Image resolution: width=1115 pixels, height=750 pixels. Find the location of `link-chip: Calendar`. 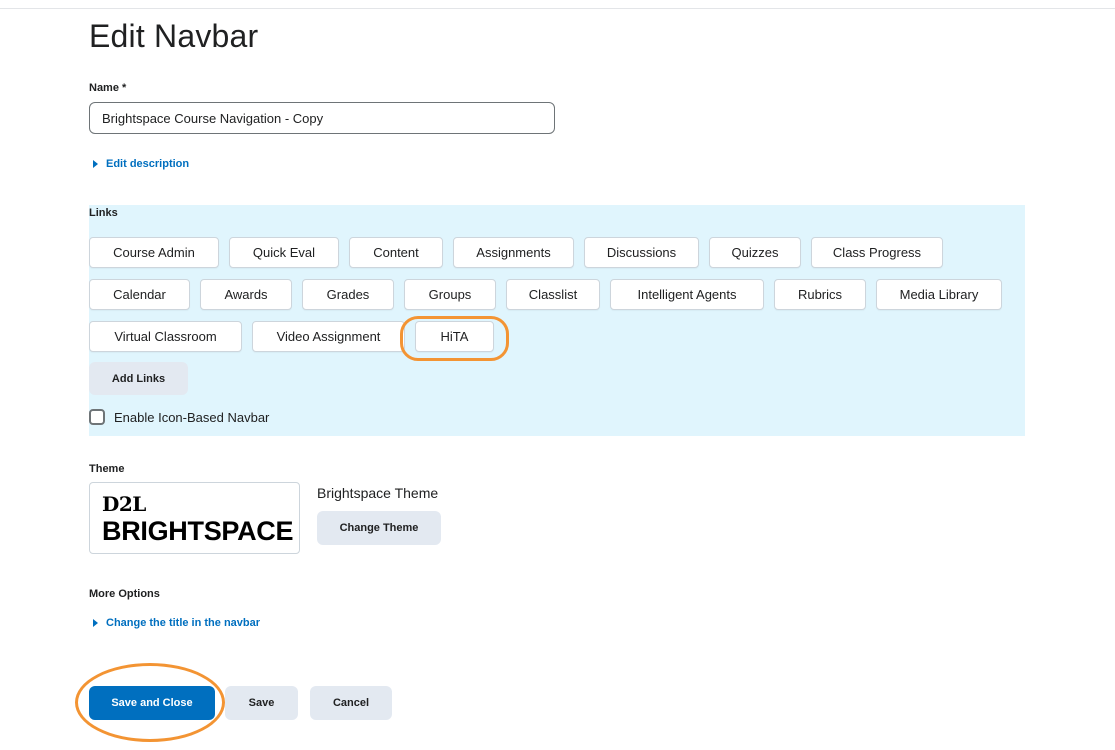

link-chip: Calendar is located at coordinates (139, 294).